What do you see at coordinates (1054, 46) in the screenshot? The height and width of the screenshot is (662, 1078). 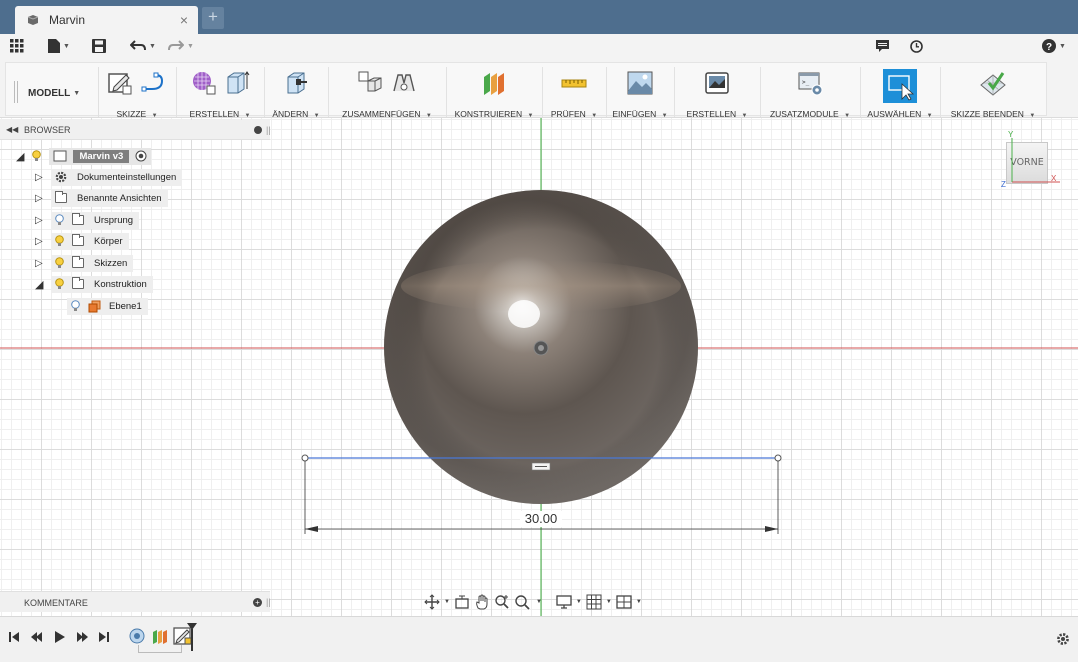 I see `help-button: ? ▼` at bounding box center [1054, 46].